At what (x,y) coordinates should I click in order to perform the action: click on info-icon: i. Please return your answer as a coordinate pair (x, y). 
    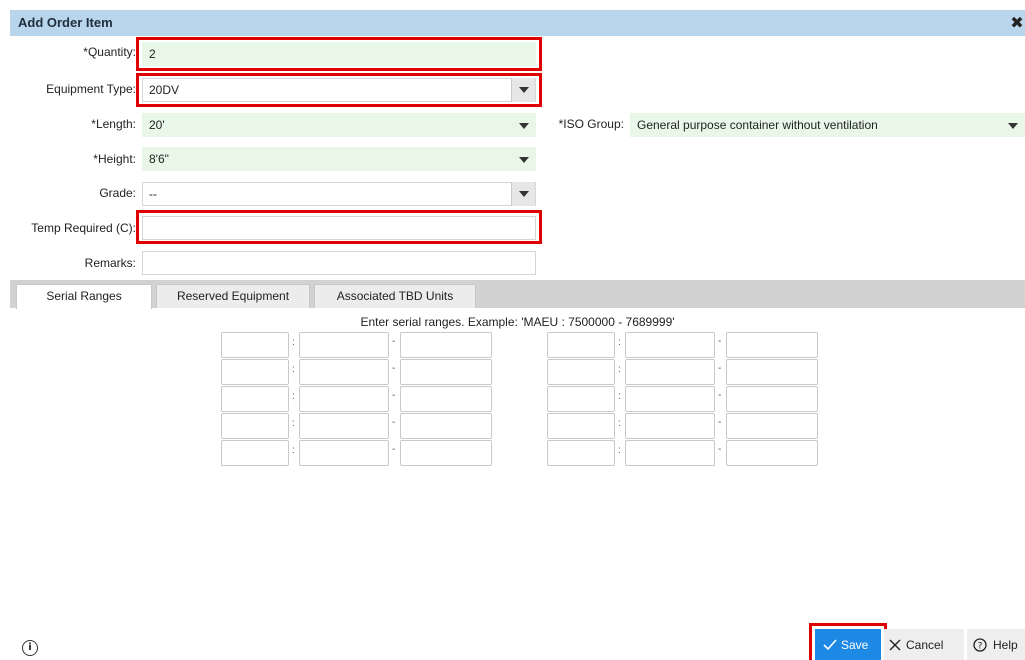
    Looking at the image, I should click on (30, 648).